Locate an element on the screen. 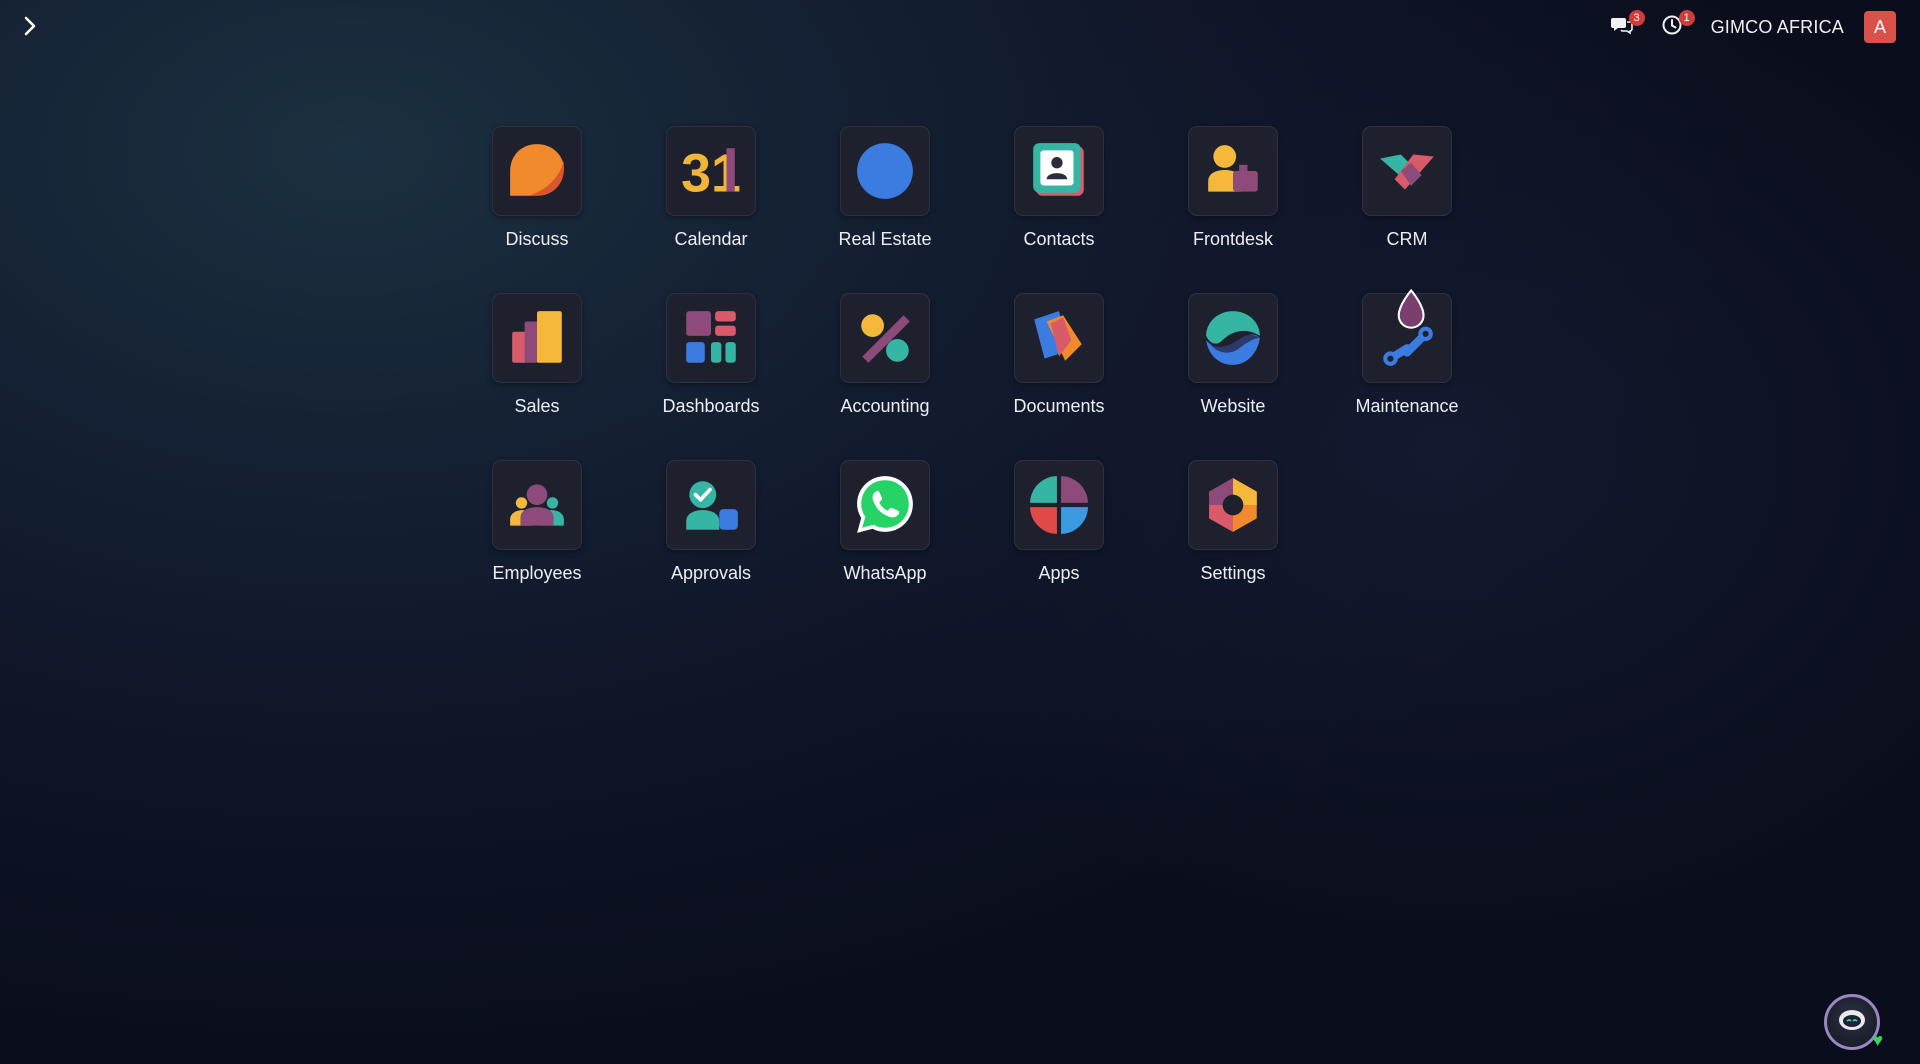 The width and height of the screenshot is (1920, 1064). app-label: Settings is located at coordinates (1233, 573).